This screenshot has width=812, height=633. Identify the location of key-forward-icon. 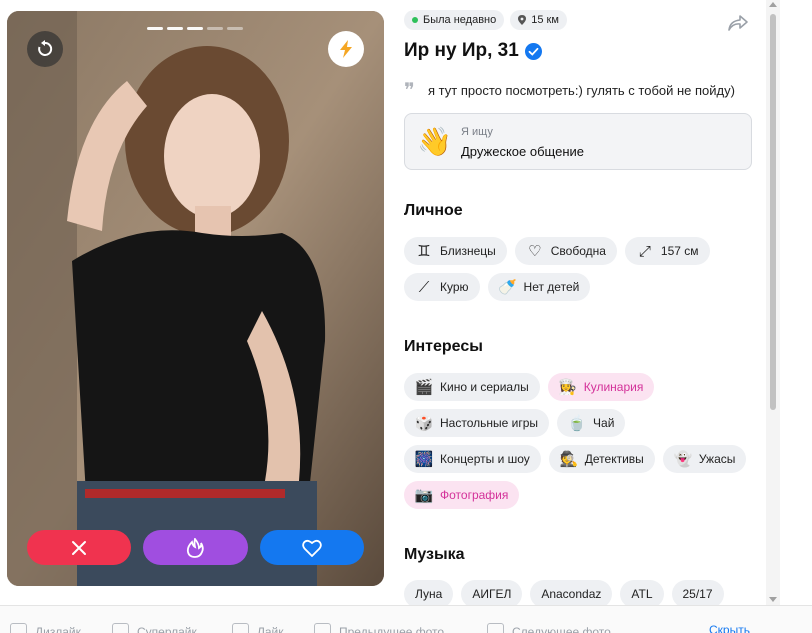
(495, 628).